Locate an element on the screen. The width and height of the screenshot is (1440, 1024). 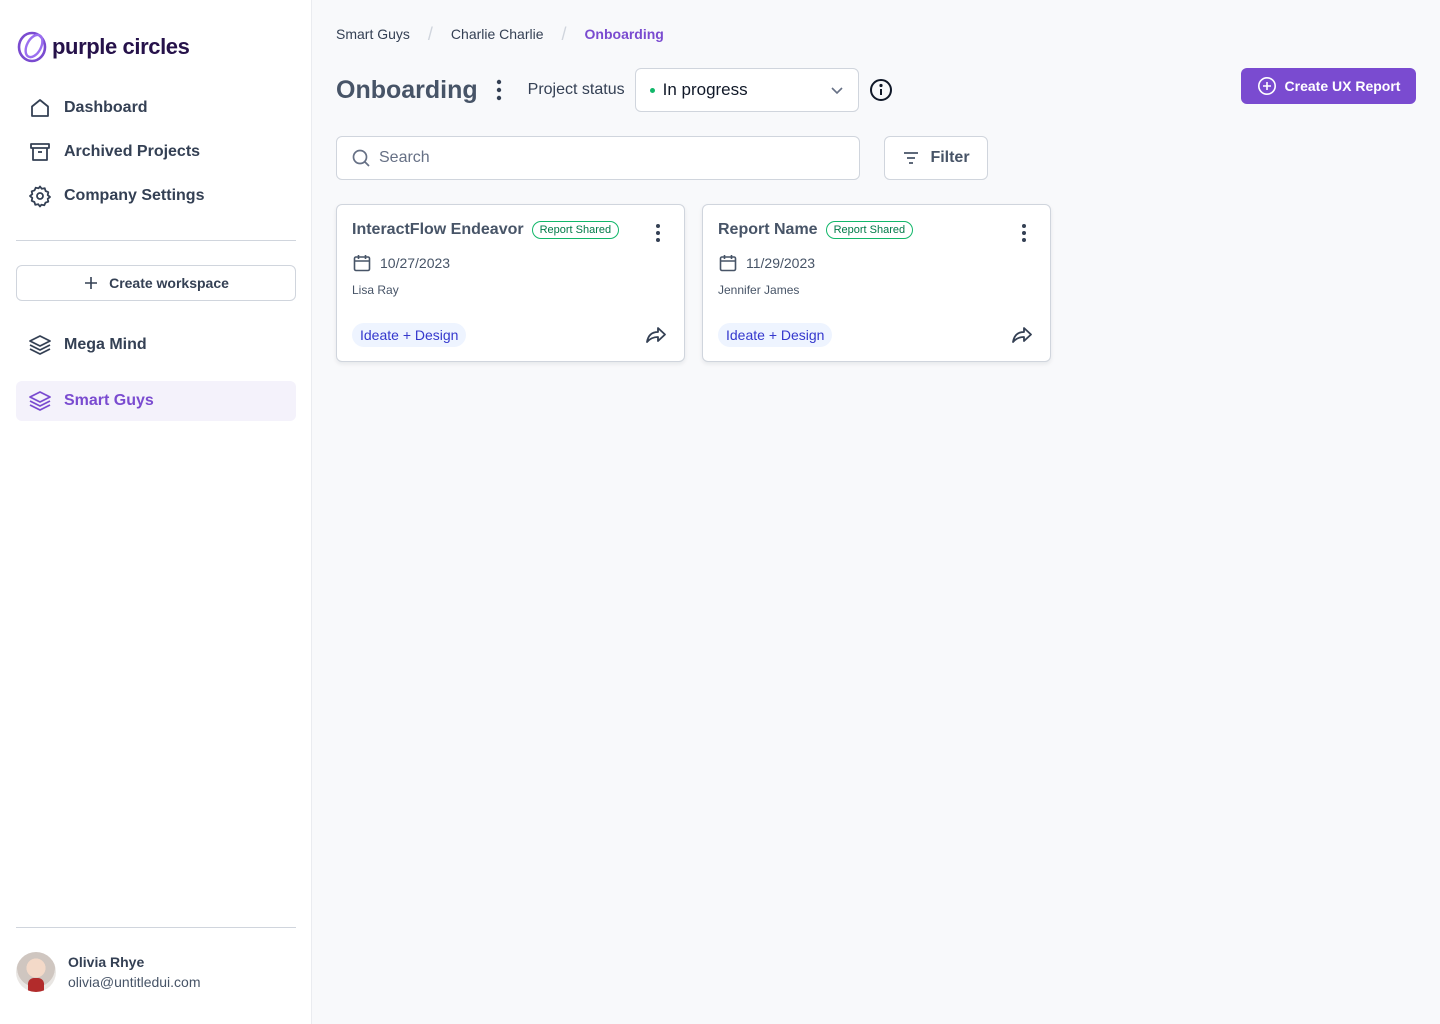
create-ux-report-label: Create UX Report is located at coordinates (1342, 86).